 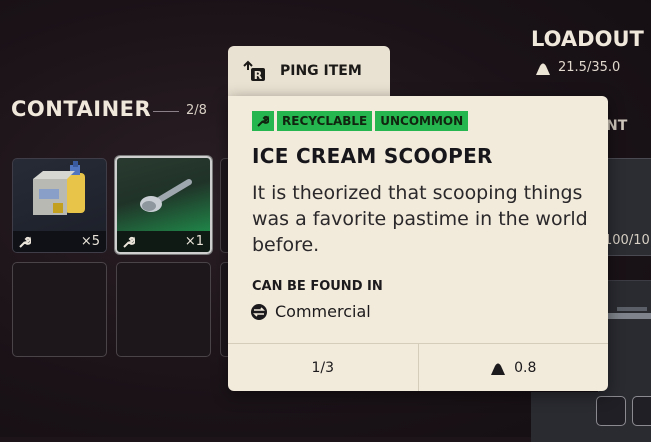 What do you see at coordinates (166, 195) in the screenshot?
I see `ice-cream-scooper-icon` at bounding box center [166, 195].